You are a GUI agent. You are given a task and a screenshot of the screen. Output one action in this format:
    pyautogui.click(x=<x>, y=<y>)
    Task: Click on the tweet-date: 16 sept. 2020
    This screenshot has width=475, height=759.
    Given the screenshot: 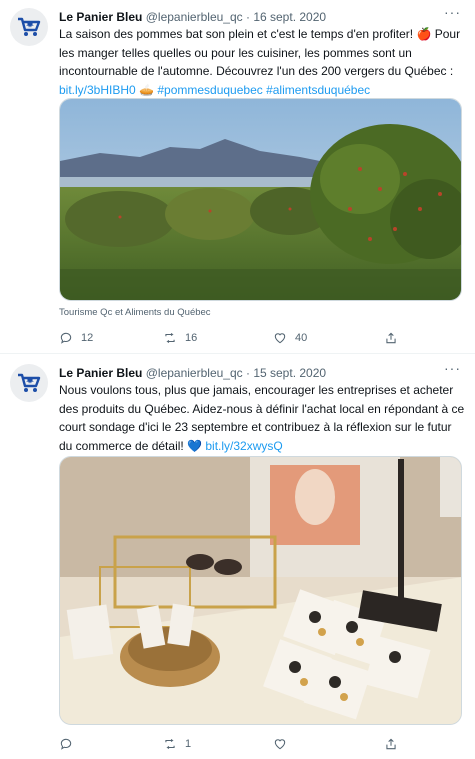 What is the action you would take?
    pyautogui.click(x=289, y=17)
    